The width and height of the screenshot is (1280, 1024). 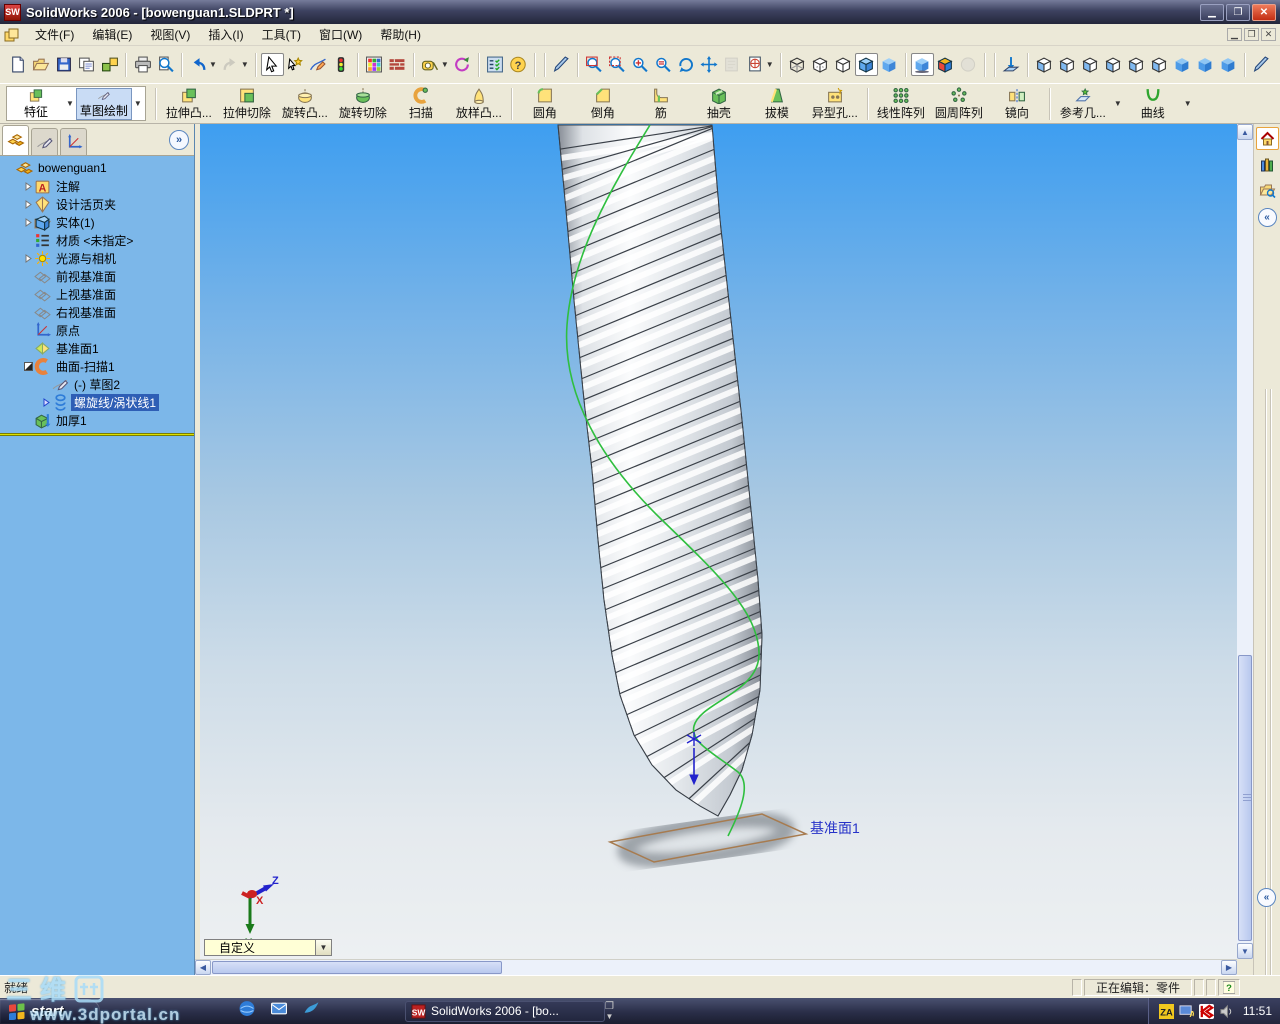 I want to click on make-drawing-from-part-icon, so click(x=86, y=64).